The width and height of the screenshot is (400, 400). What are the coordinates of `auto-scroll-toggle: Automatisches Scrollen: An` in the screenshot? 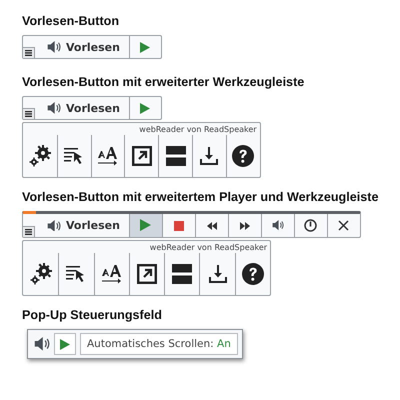 It's located at (159, 344).